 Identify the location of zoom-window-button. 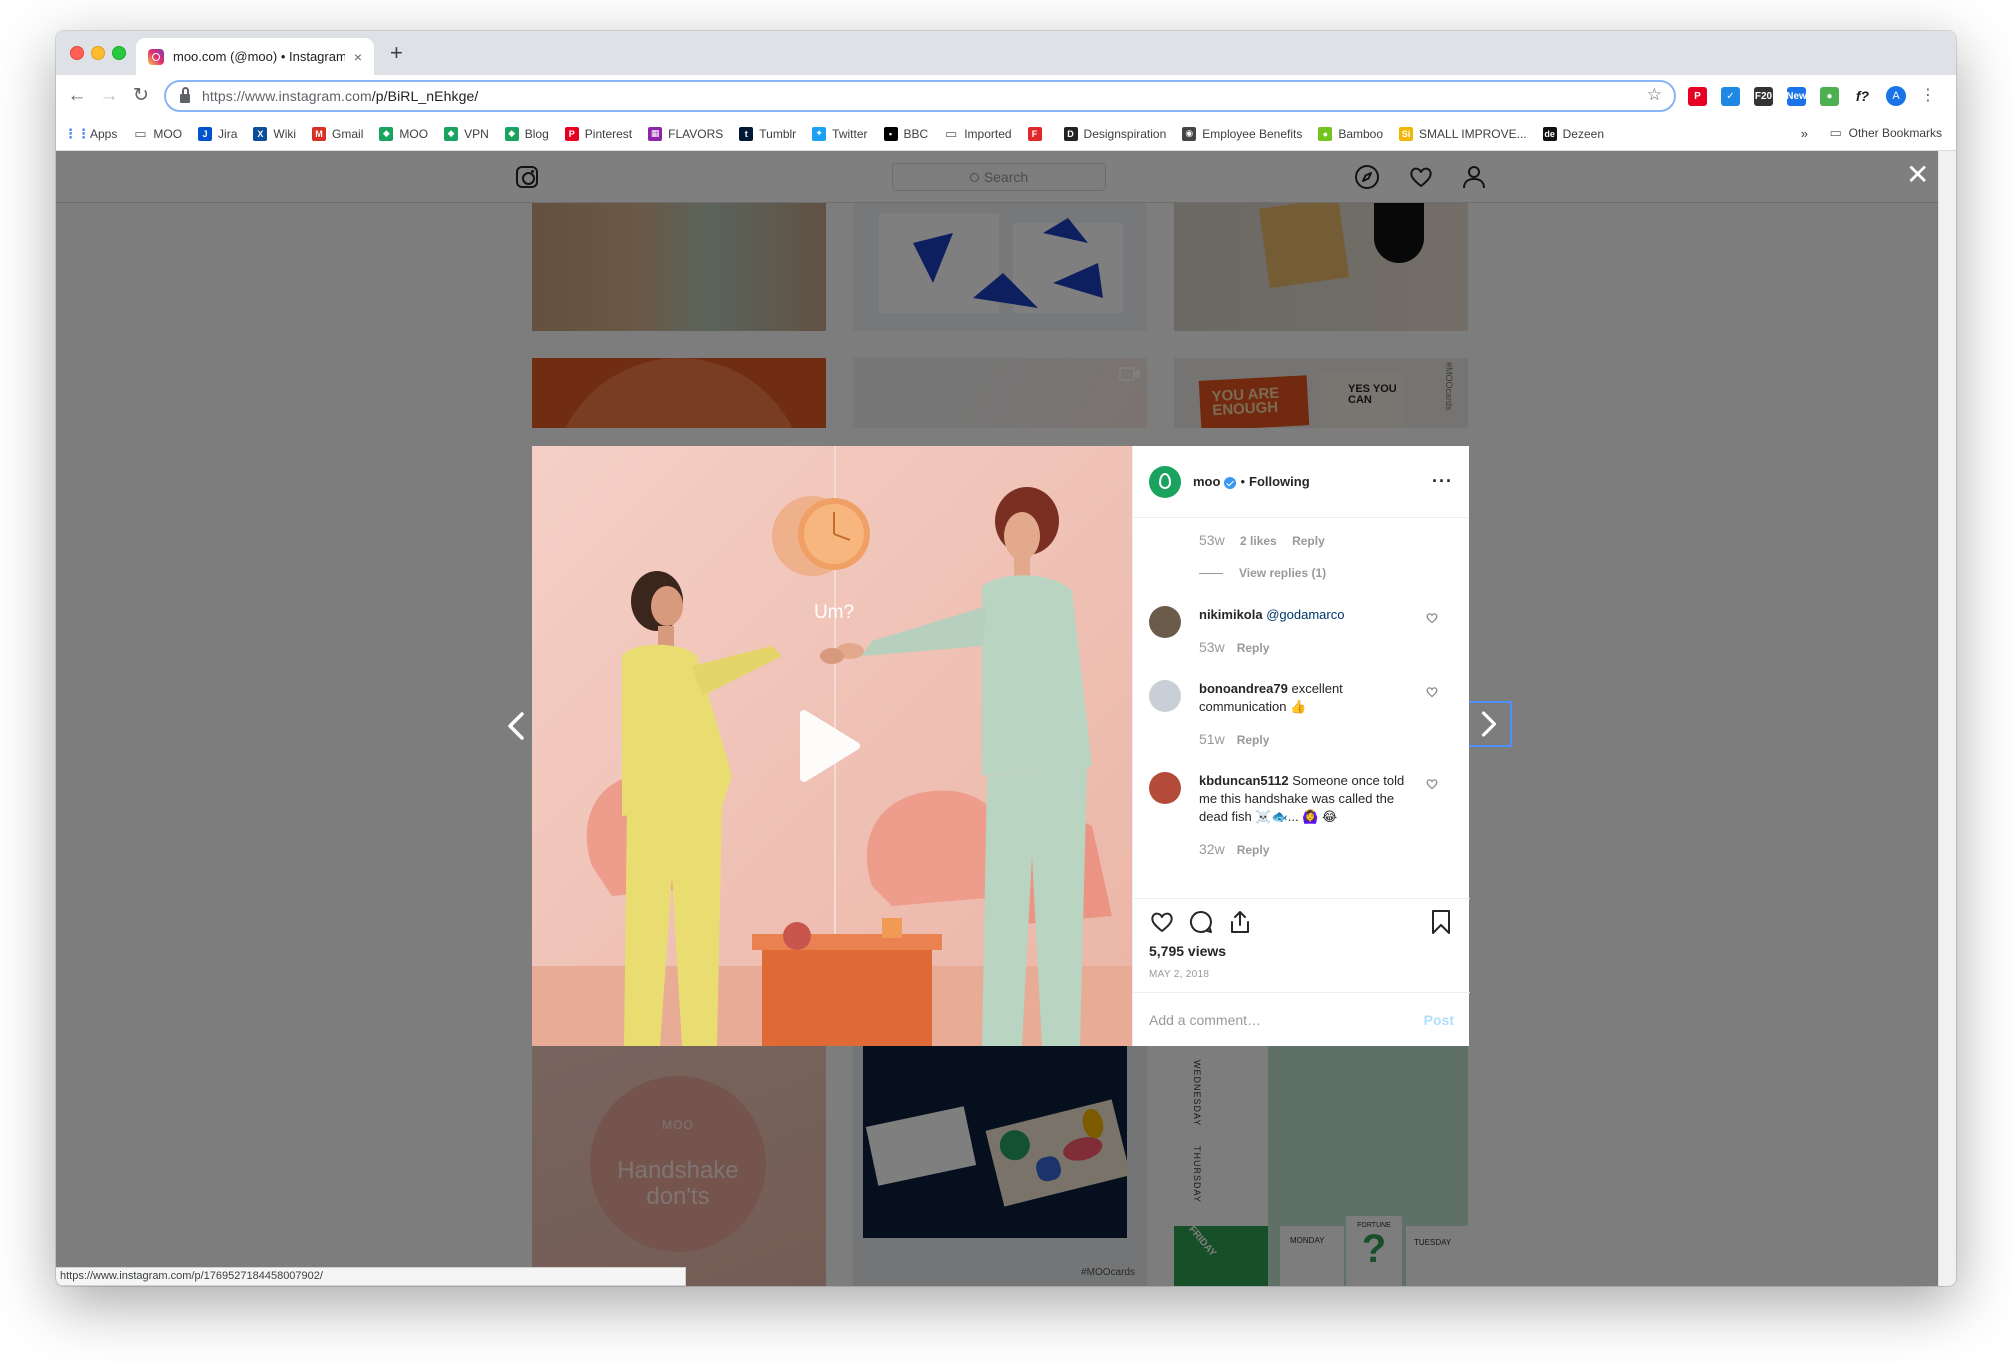
(119, 53).